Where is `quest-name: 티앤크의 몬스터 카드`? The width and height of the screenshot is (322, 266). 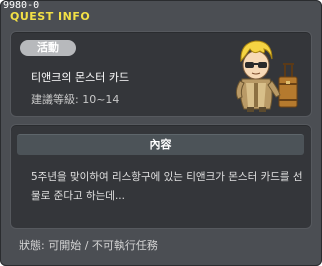 quest-name: 티앤크의 몬스터 카드 is located at coordinates (80, 77).